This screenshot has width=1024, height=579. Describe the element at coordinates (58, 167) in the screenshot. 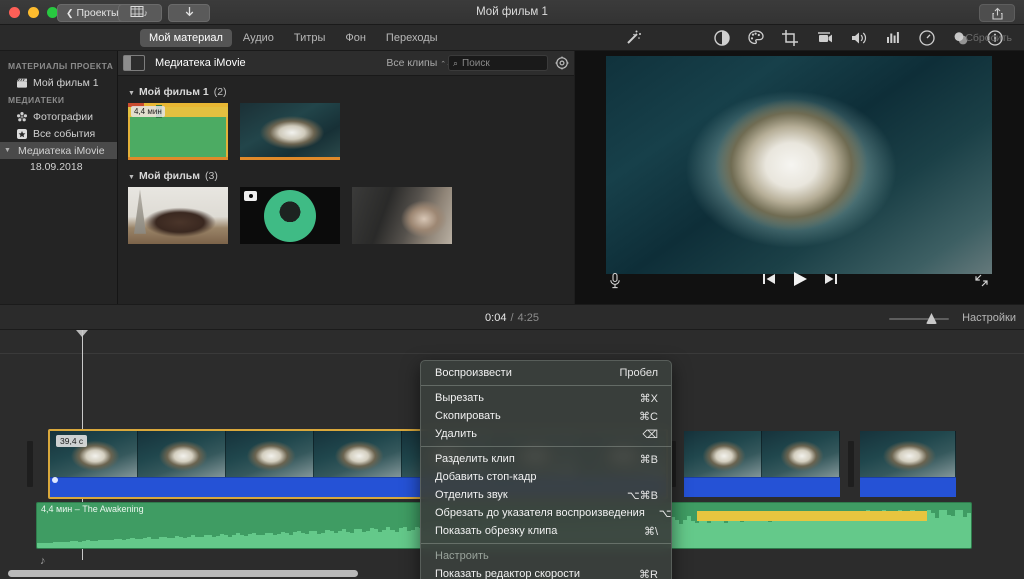

I see `sidebar-item-event-date: 18.09.2018` at that location.